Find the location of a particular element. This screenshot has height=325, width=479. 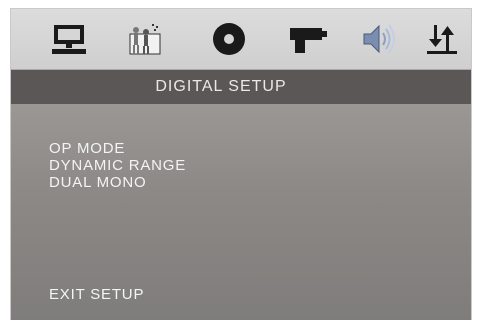

tab-audio is located at coordinates (378, 39).